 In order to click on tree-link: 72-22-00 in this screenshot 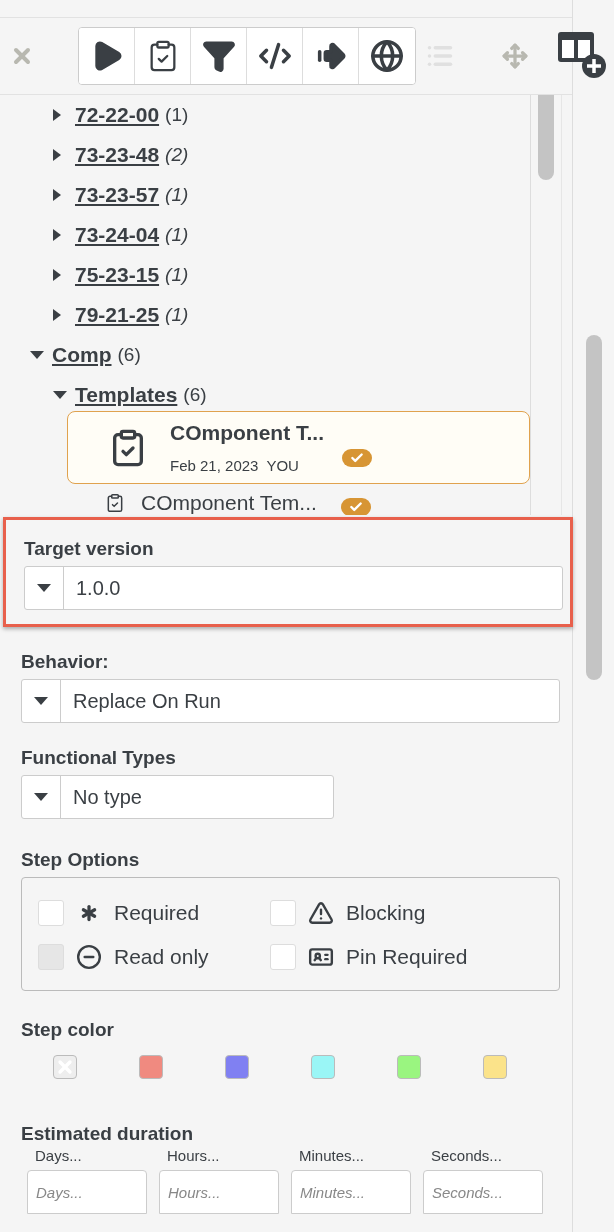, I will do `click(117, 115)`.